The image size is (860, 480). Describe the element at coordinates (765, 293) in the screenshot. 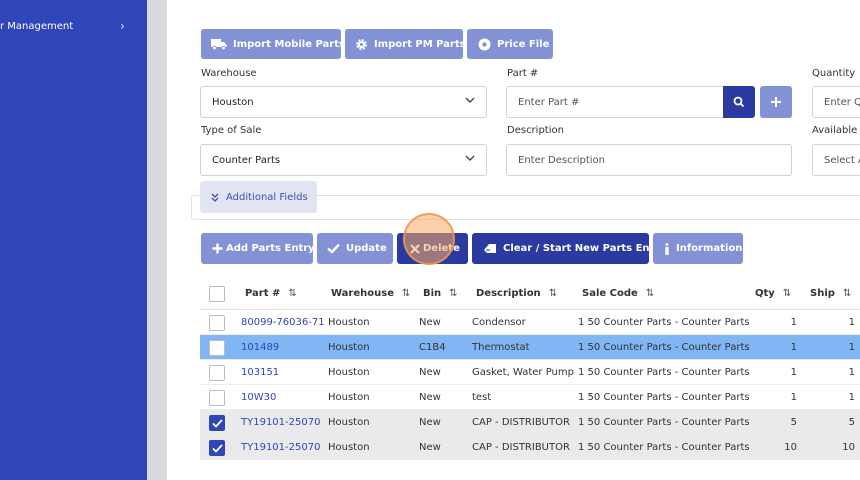

I see `col-qty-label: Qty` at that location.